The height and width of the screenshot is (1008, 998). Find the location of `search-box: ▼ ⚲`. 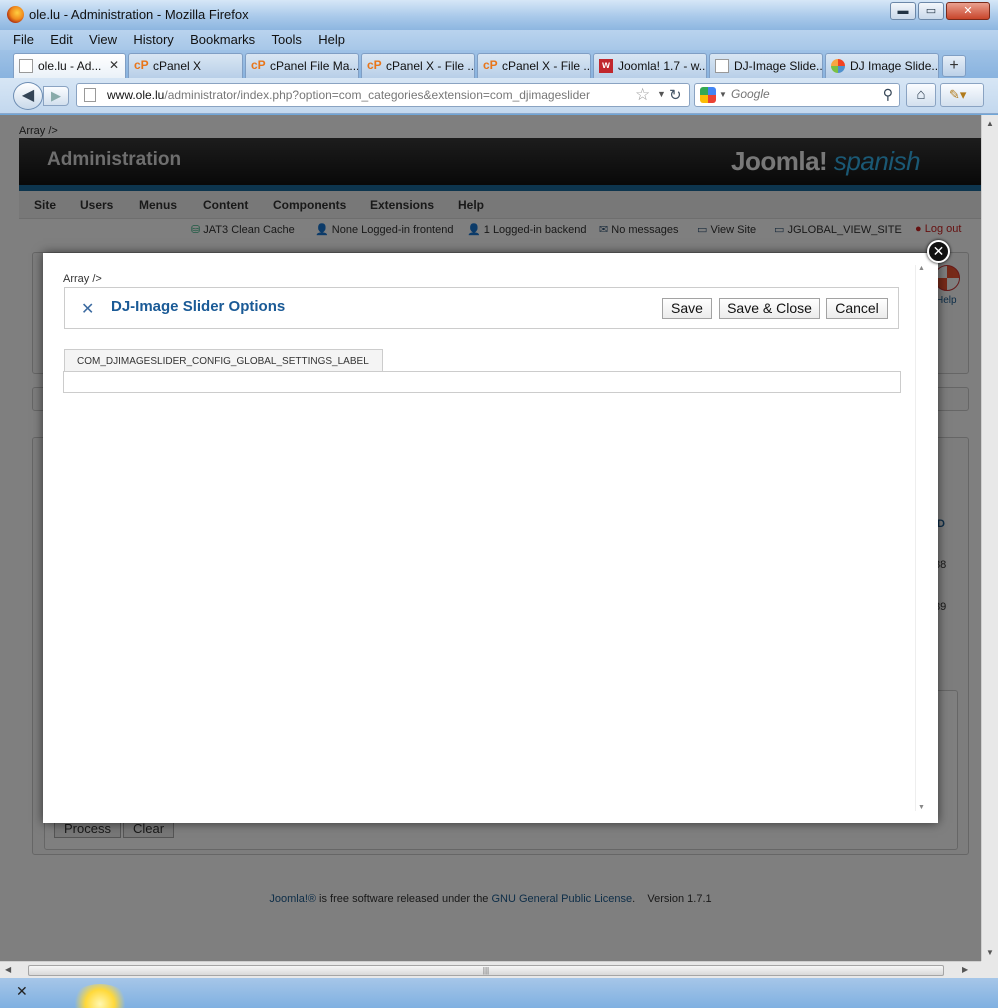

search-box: ▼ ⚲ is located at coordinates (797, 95).